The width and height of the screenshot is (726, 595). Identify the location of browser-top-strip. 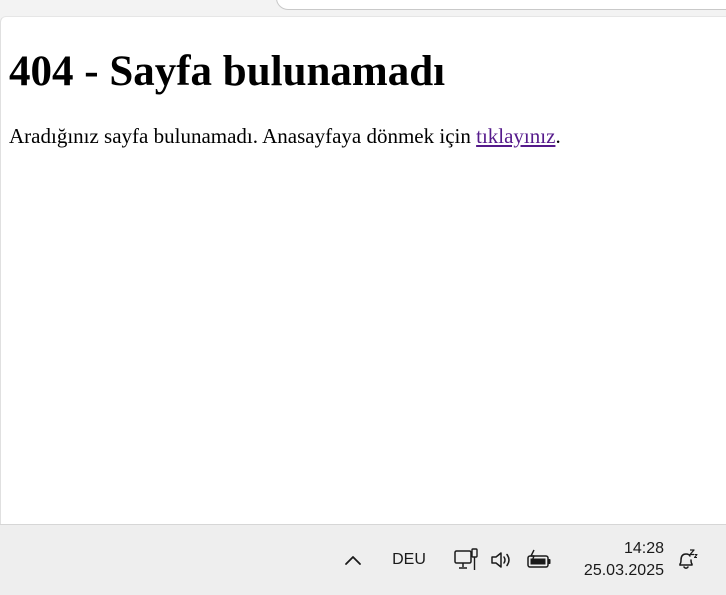
(363, 8).